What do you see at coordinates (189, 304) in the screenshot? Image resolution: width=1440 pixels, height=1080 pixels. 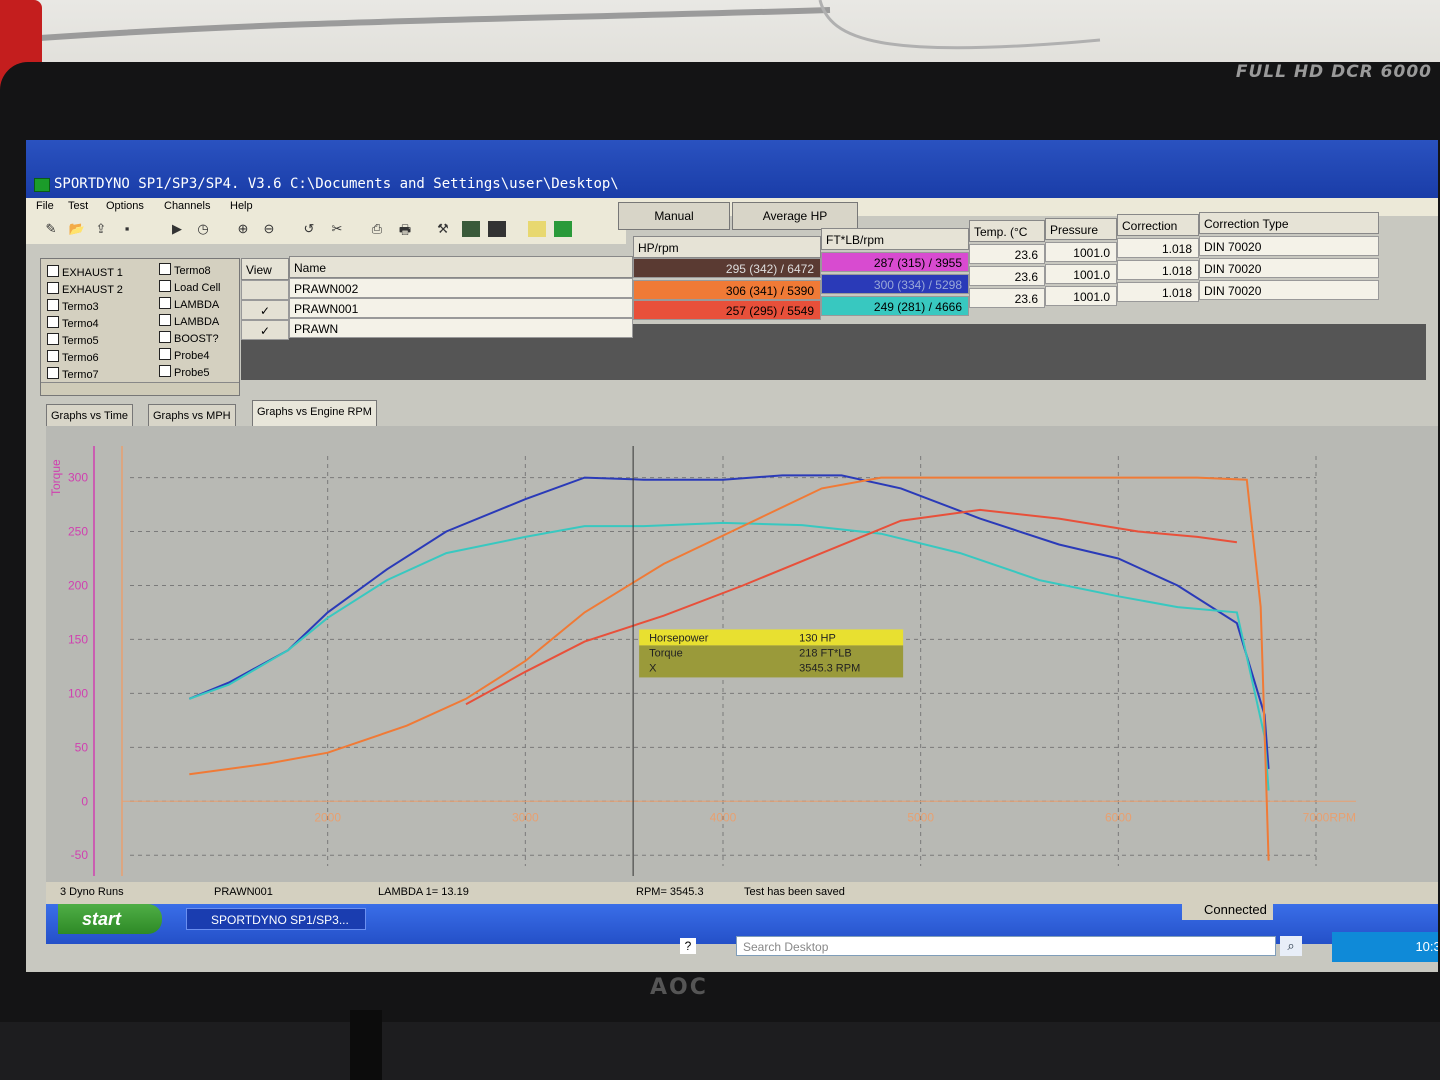 I see `channel-lambda-1: LAMBDA` at bounding box center [189, 304].